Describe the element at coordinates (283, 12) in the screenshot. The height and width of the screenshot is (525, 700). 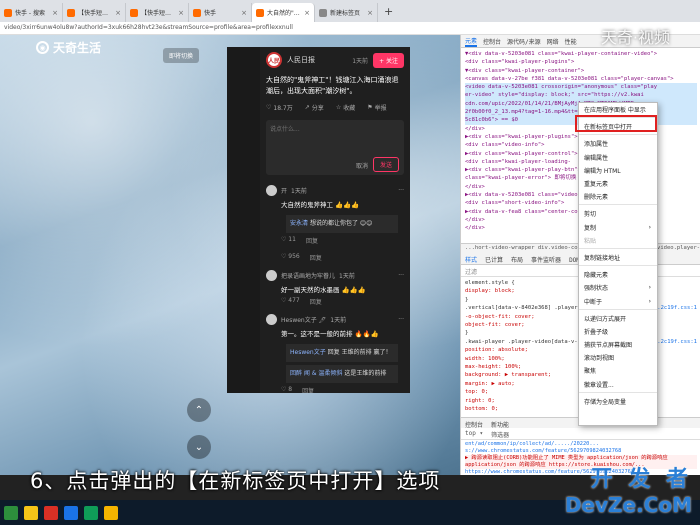
I see `browser-tab: 大自然的"鬼斧神工"!钱塘×` at that location.